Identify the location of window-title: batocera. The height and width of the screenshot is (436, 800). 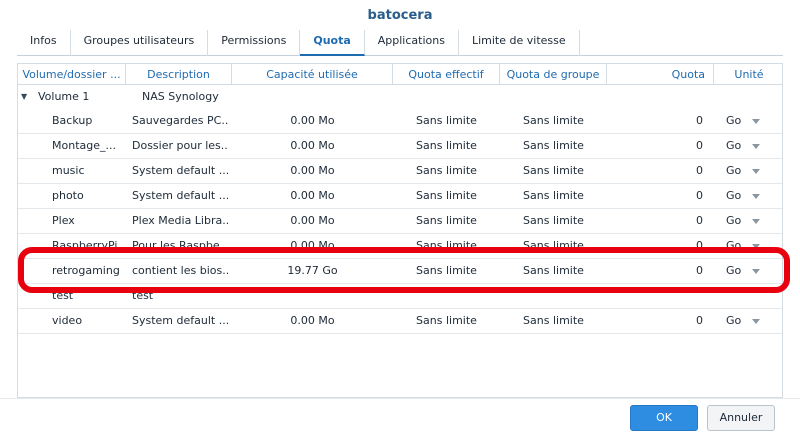
(400, 15).